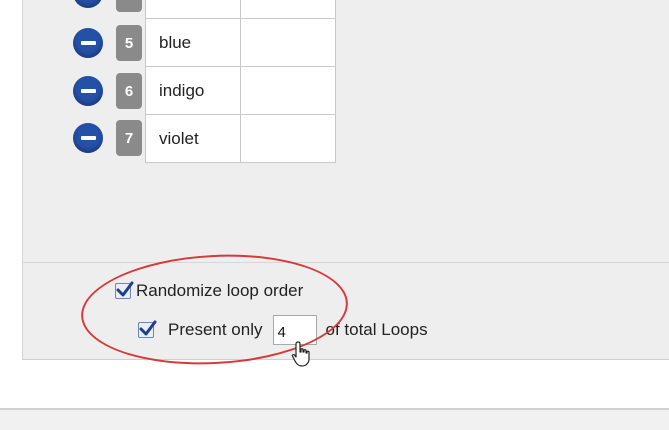 Image resolution: width=669 pixels, height=430 pixels. I want to click on table-row, so click(241, 9).